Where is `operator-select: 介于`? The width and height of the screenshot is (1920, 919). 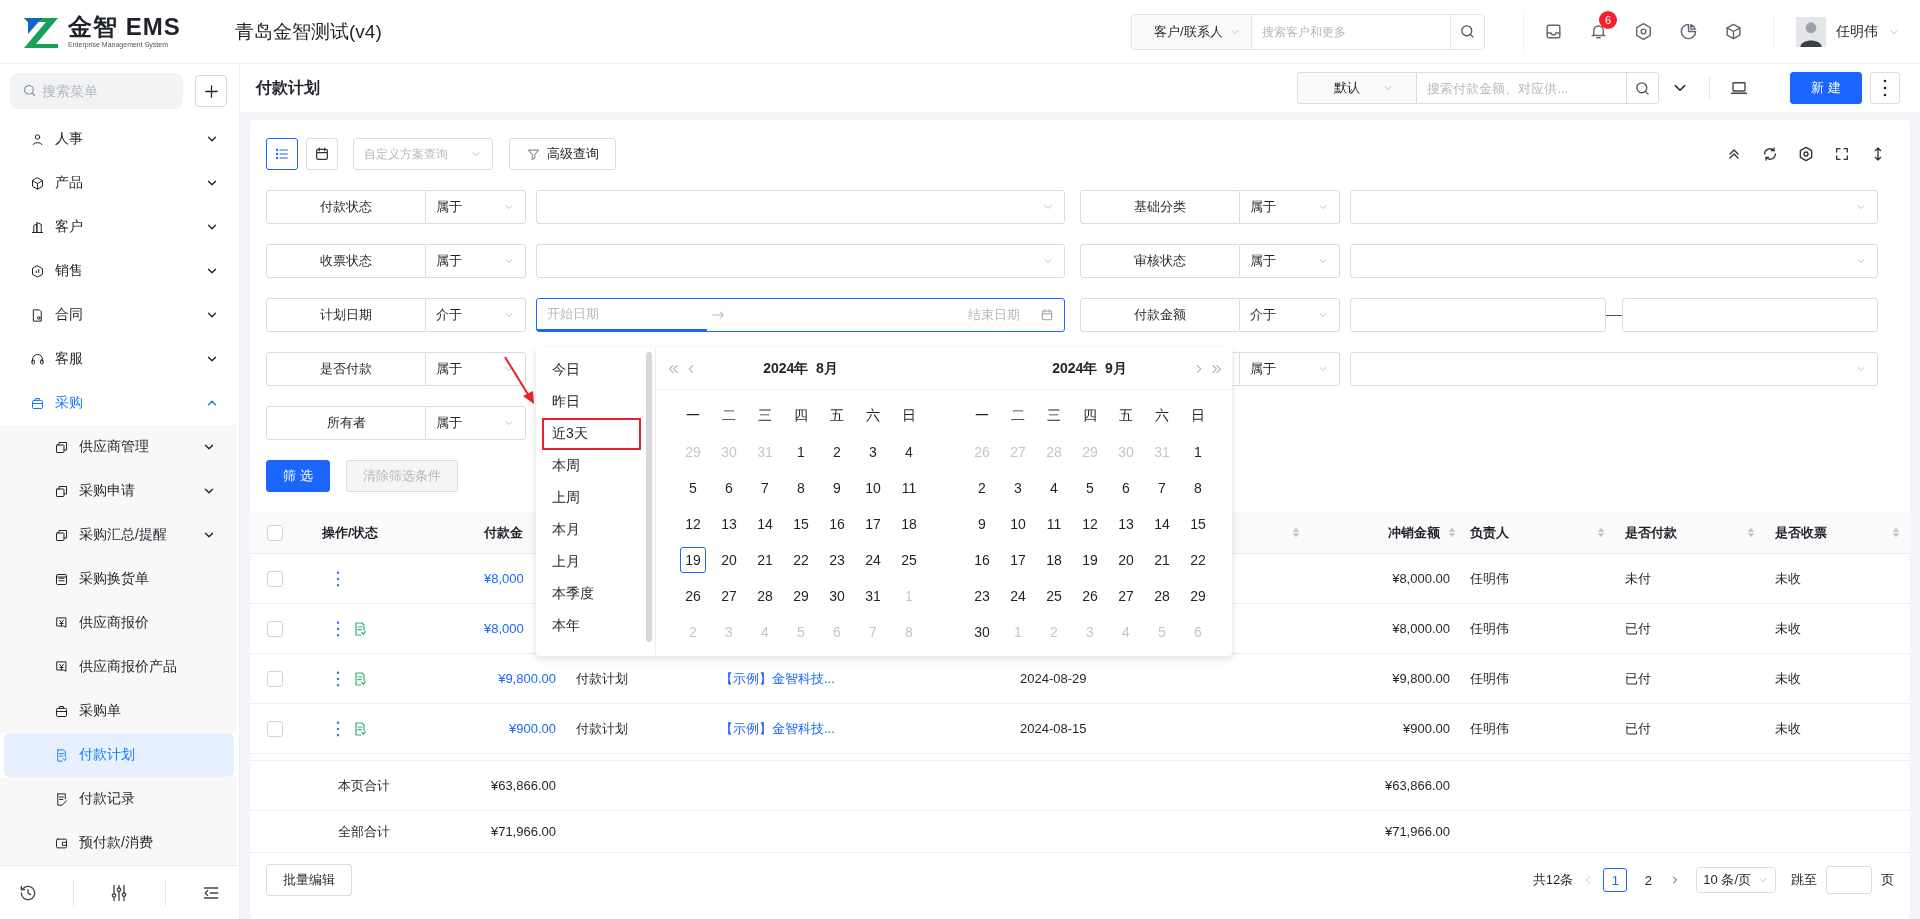 operator-select: 介于 is located at coordinates (1289, 315).